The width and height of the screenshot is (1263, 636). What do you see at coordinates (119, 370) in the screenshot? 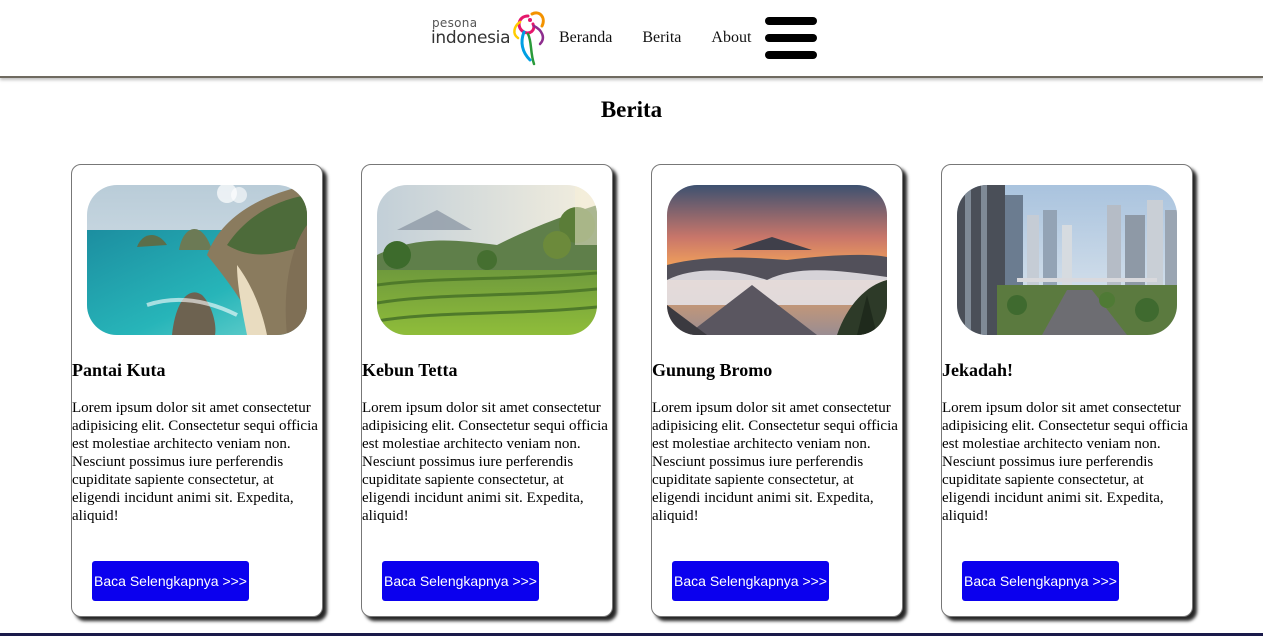
I see `card-title: Pantai Kuta` at bounding box center [119, 370].